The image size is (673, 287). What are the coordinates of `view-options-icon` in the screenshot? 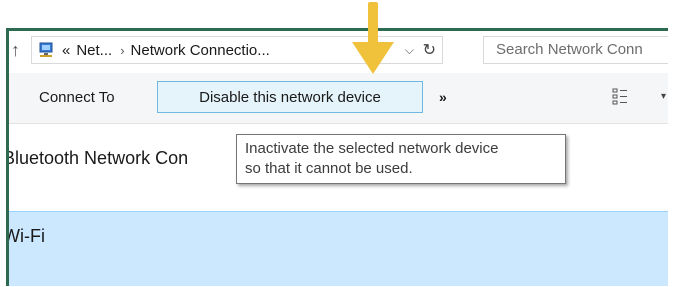 It's located at (620, 97).